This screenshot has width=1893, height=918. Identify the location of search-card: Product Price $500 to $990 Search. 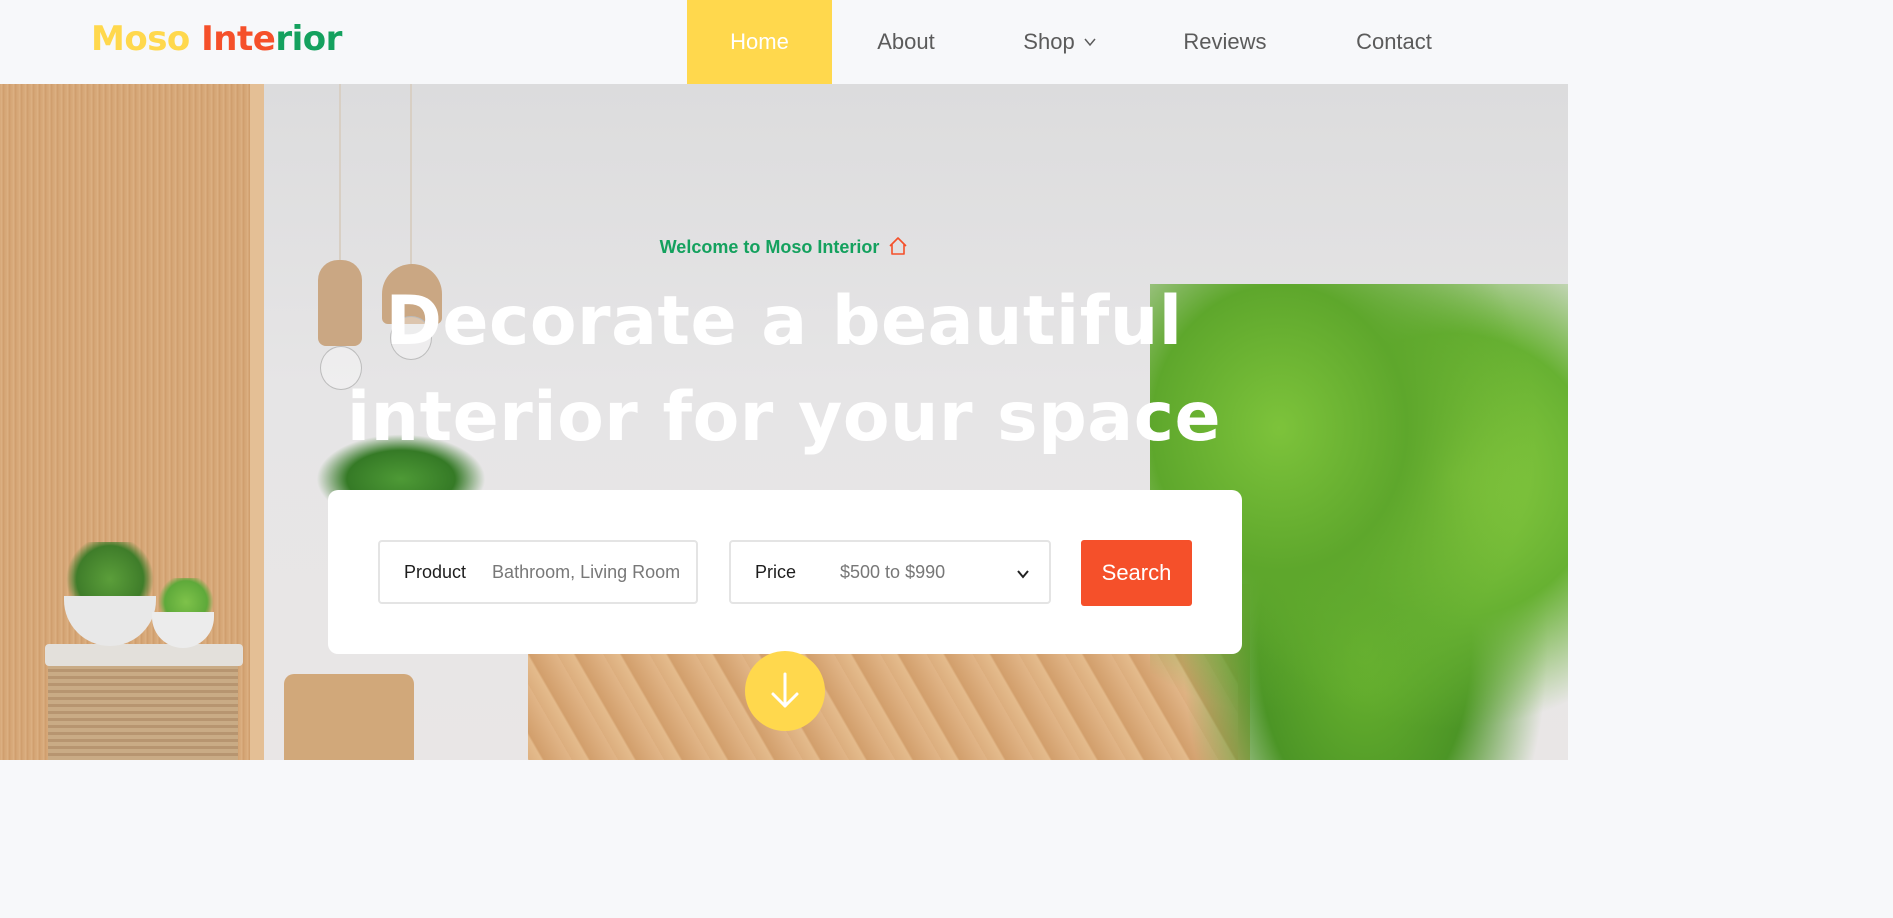
(785, 572).